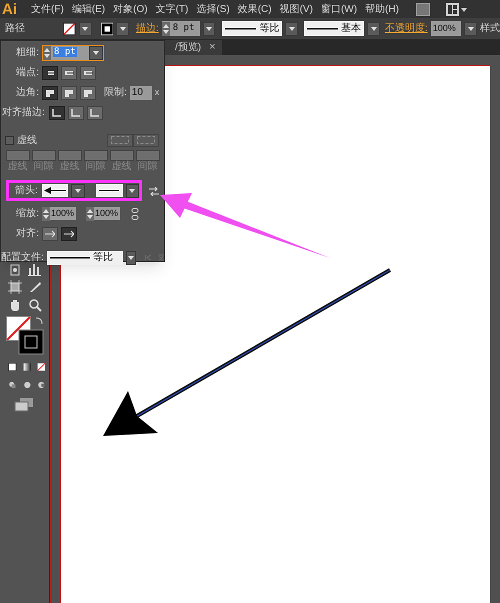 The image size is (500, 603). What do you see at coordinates (212, 47) in the screenshot?
I see `close-button: ×` at bounding box center [212, 47].